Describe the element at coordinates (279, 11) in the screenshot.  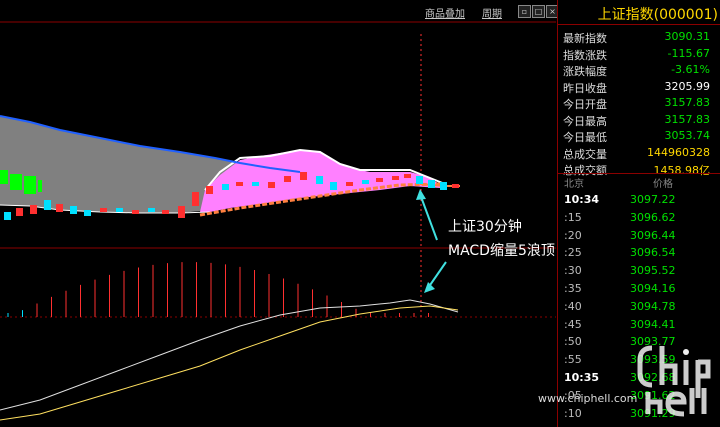
I see `chart-toolbar: 商品叠加 周期 ▫ □ ×` at that location.